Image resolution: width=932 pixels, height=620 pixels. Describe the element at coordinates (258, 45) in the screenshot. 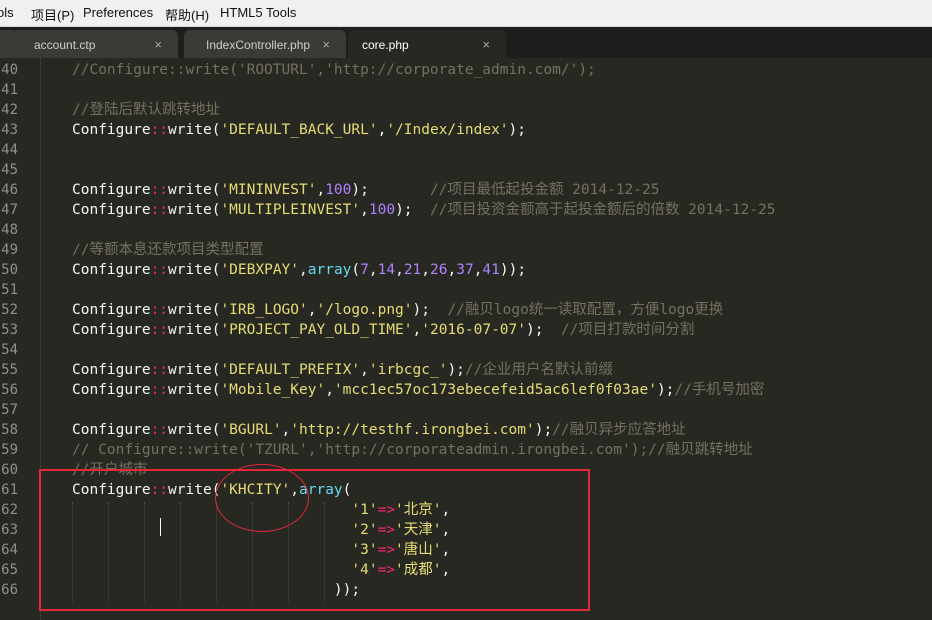

I see `tab-label: IndexController.php` at that location.